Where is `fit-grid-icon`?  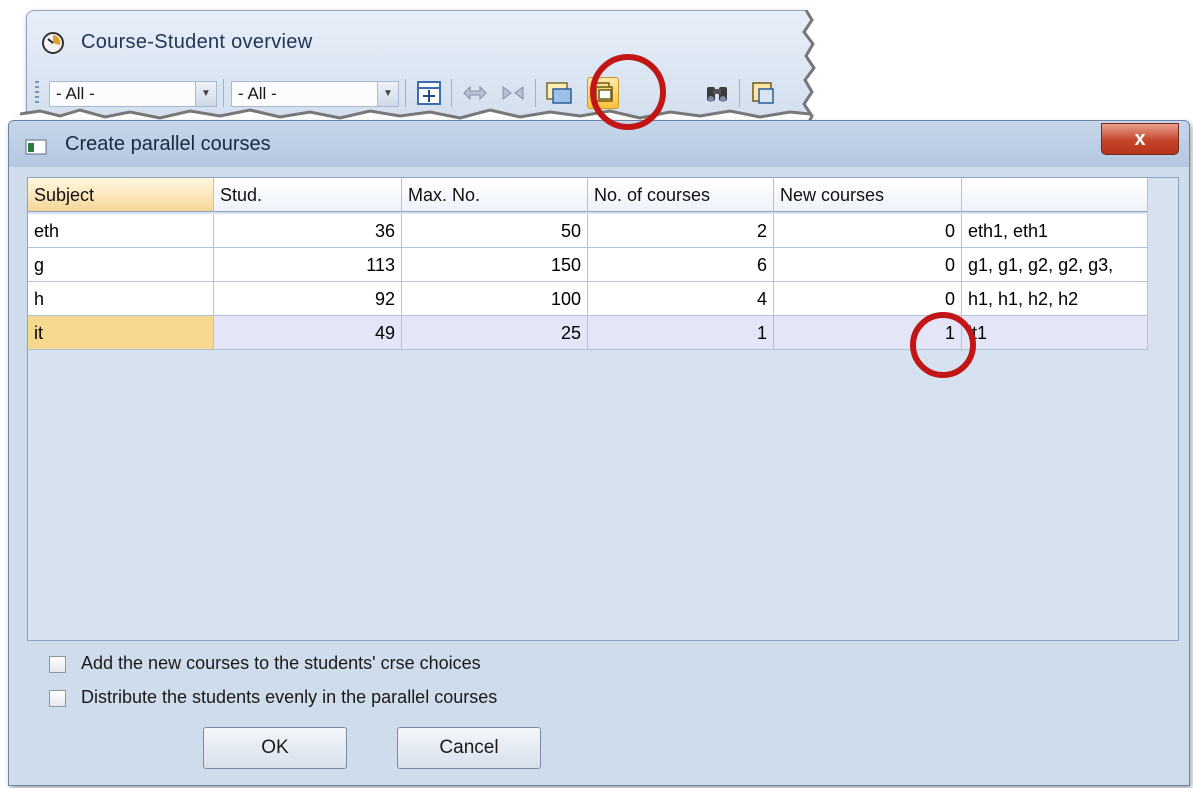
fit-grid-icon is located at coordinates (429, 93).